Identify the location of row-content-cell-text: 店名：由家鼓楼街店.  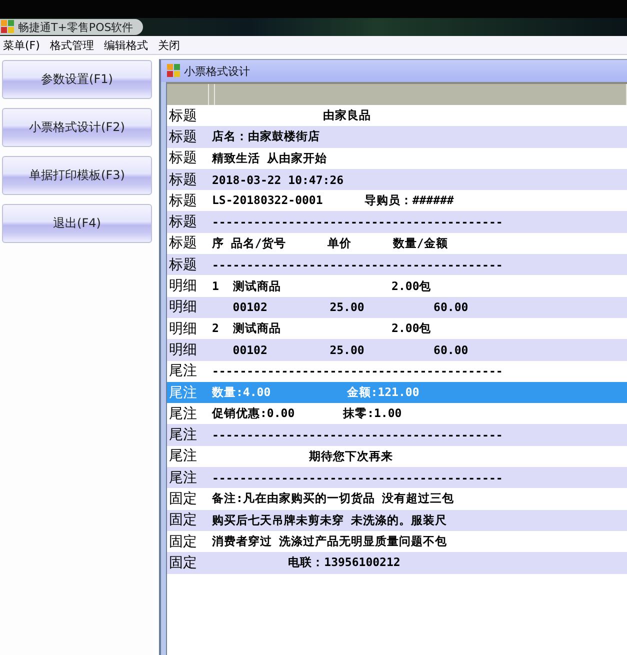
(265, 136).